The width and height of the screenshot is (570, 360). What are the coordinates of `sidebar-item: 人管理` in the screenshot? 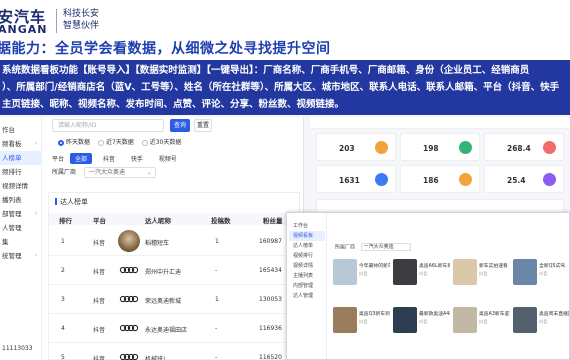 It's located at (21, 228).